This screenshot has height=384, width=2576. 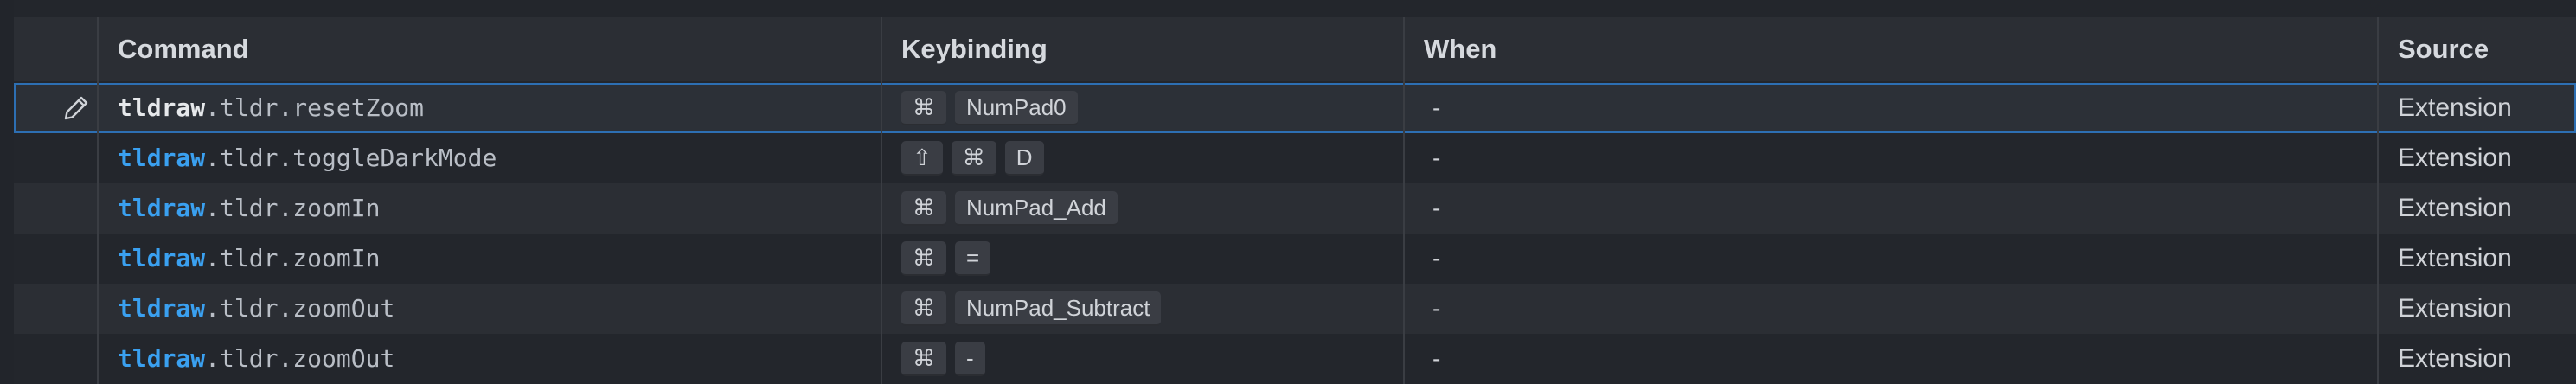 What do you see at coordinates (1295, 108) in the screenshot?
I see `table-row: tldraw.tldr.resetZoom ⌘ NumPad0 - Extension` at bounding box center [1295, 108].